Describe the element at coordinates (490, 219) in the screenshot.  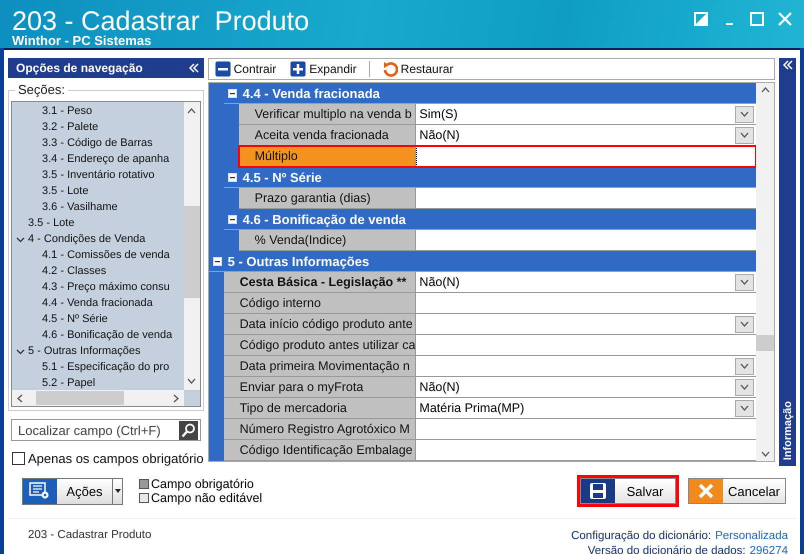
I see `section-header: 4.6 - Bonificação de venda` at that location.